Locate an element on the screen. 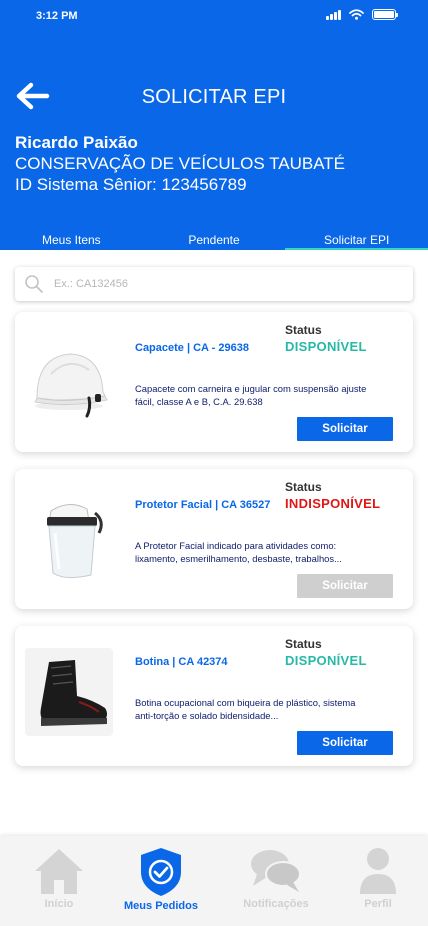 Image resolution: width=428 pixels, height=926 pixels. nav-meus-pedidos: Meus Pedidos is located at coordinates (161, 879).